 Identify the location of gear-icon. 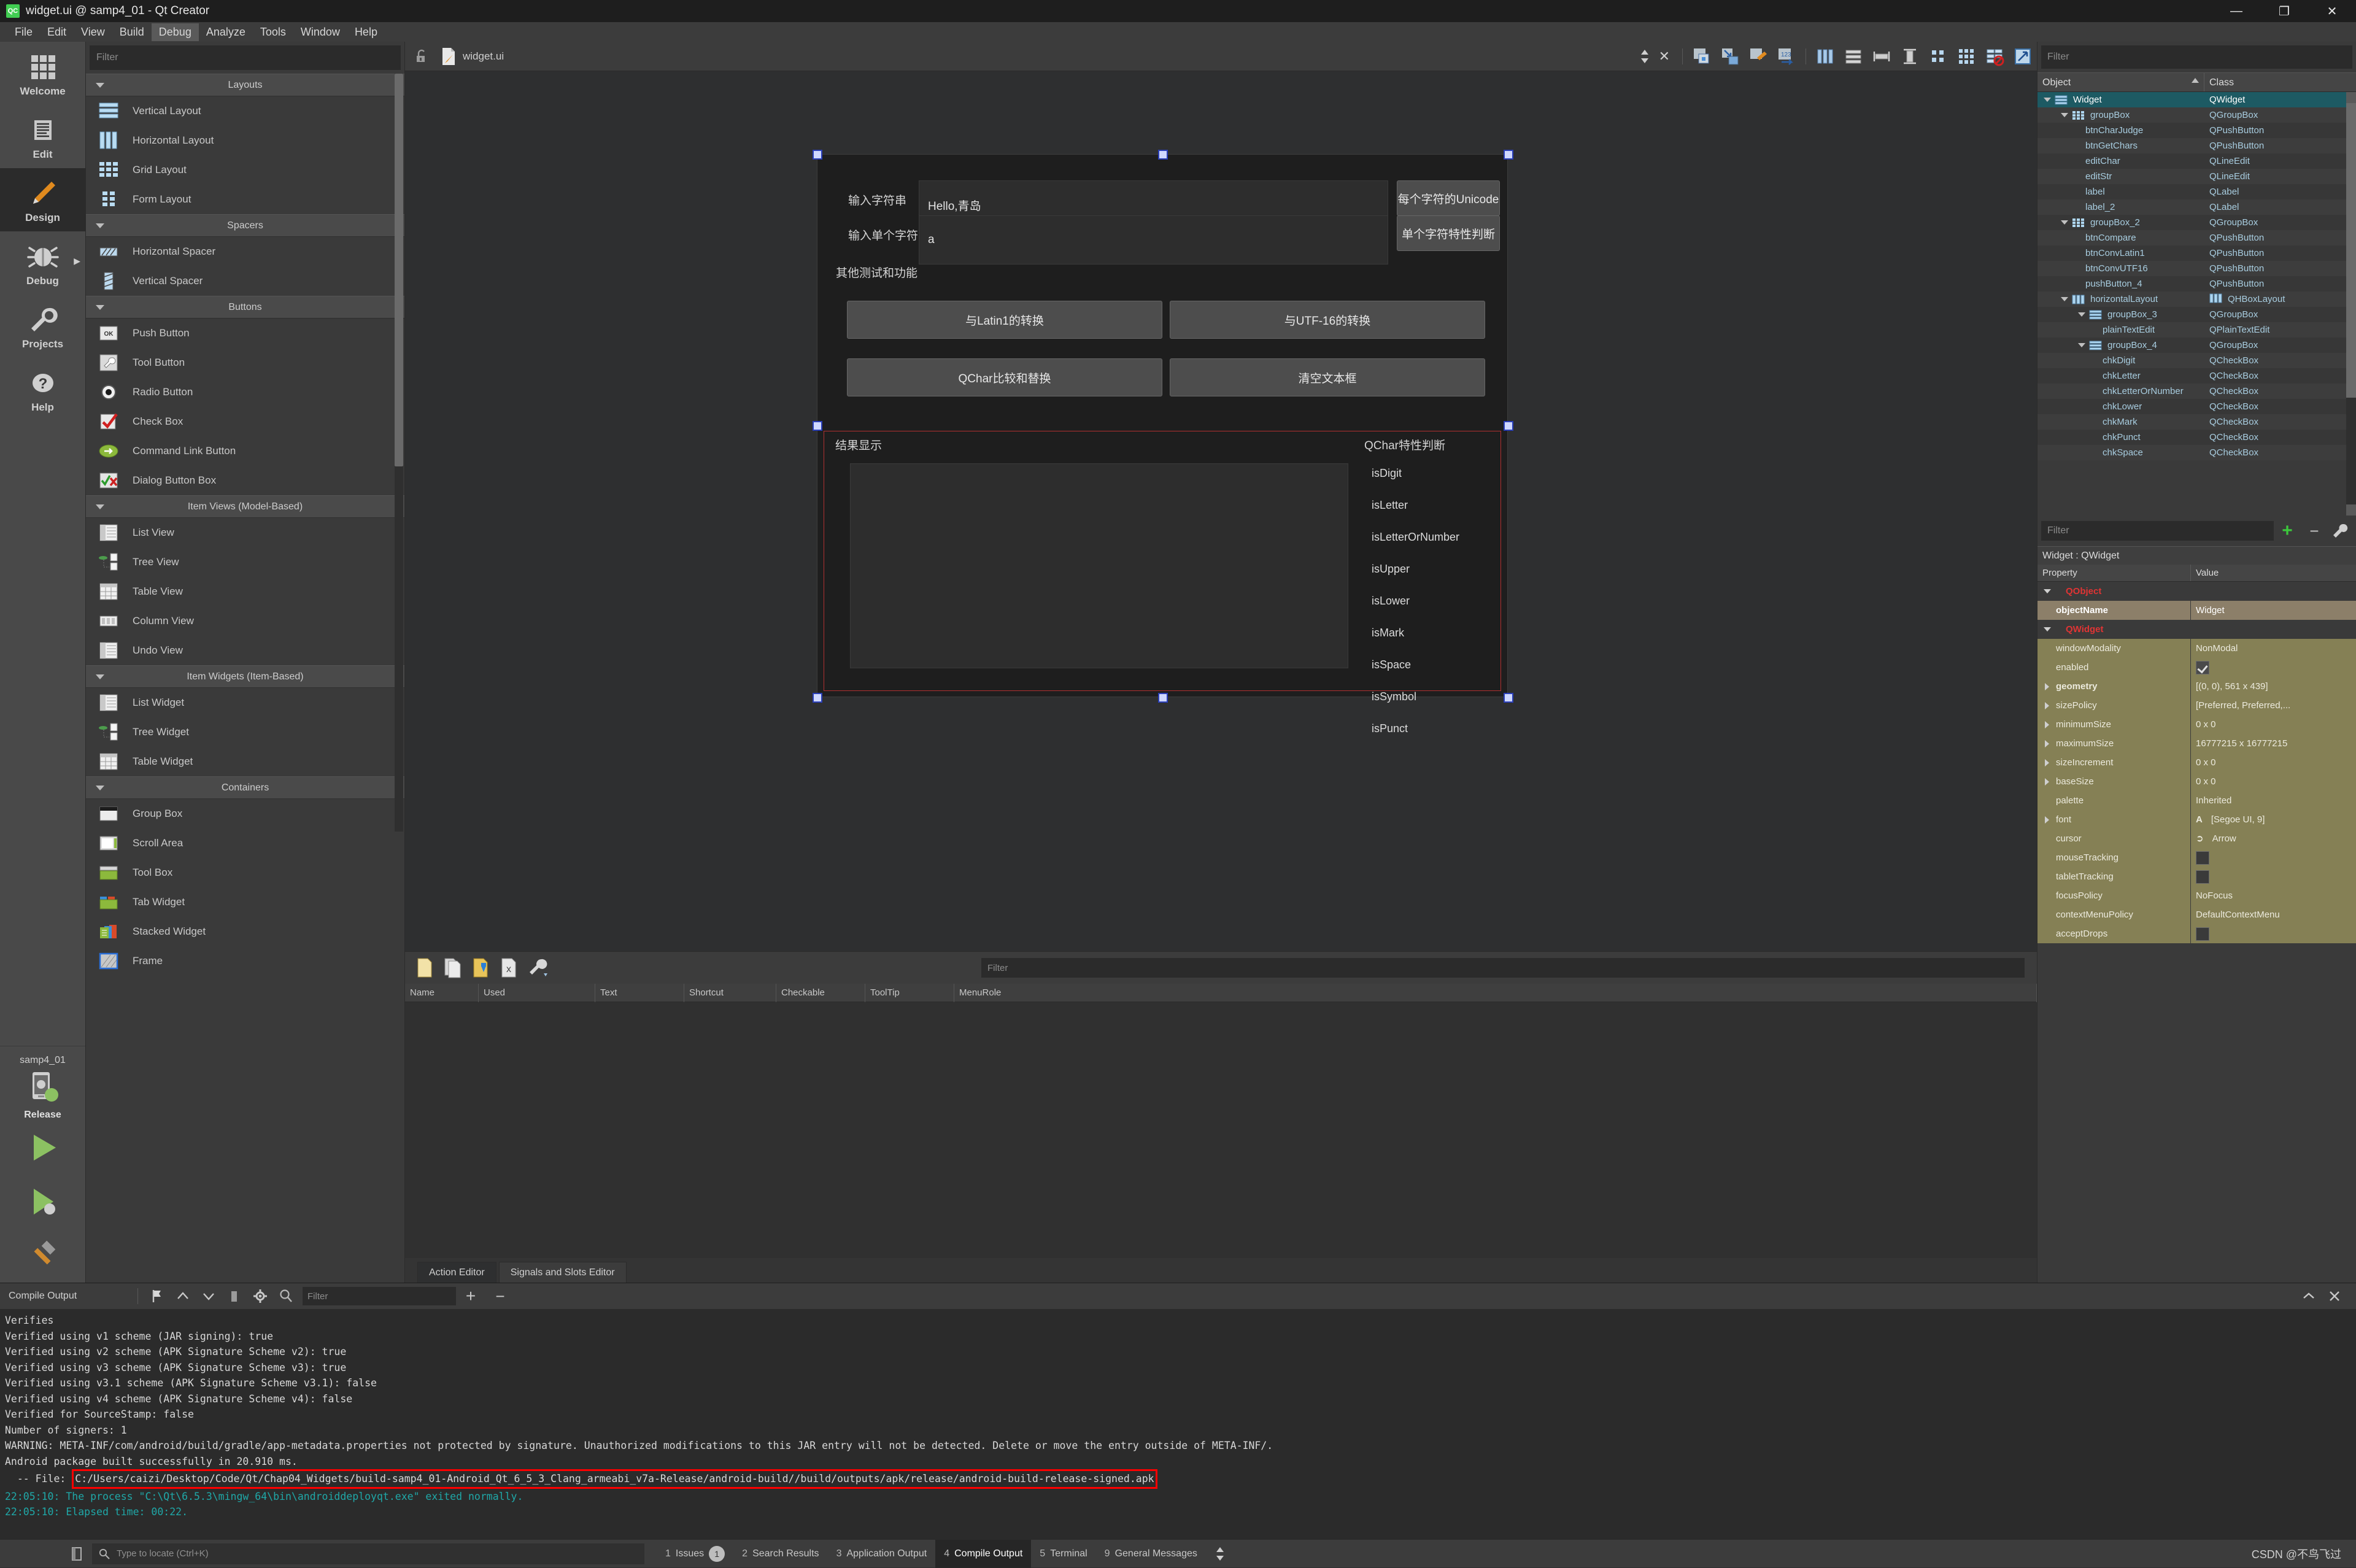
(260, 1296).